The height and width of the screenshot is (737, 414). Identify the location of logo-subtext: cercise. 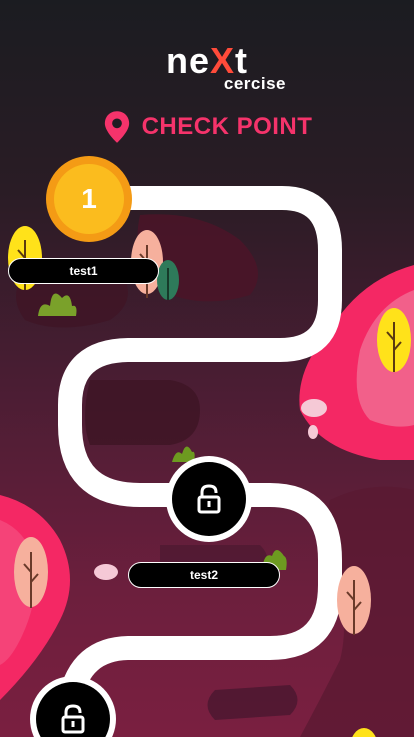
(255, 83).